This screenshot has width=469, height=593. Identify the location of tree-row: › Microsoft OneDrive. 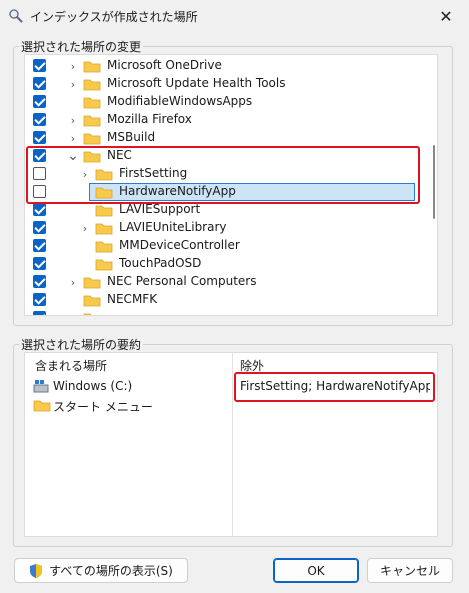
(225, 66).